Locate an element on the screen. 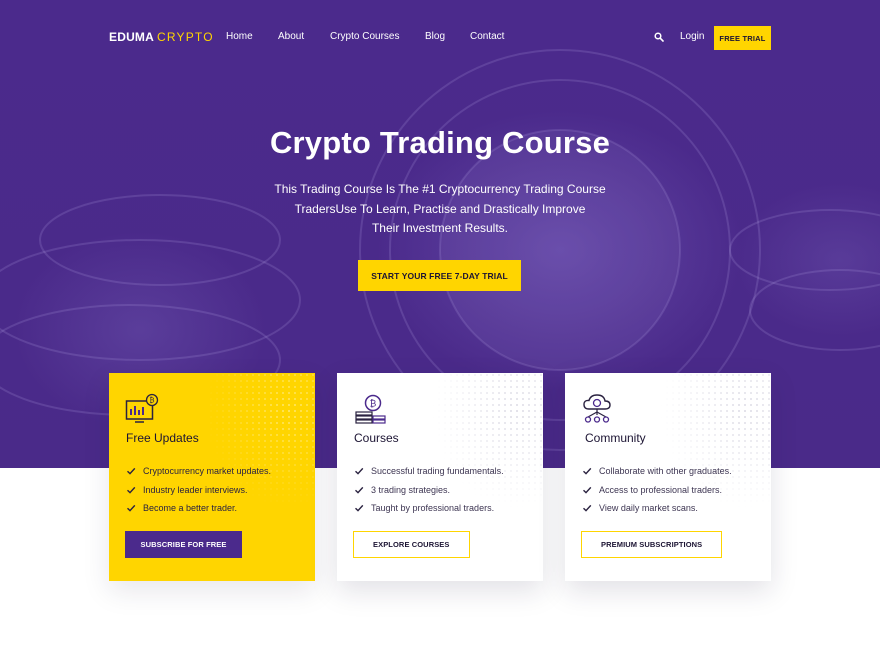  nav-item-crypto-courses: Crypto Courses is located at coordinates (364, 36).